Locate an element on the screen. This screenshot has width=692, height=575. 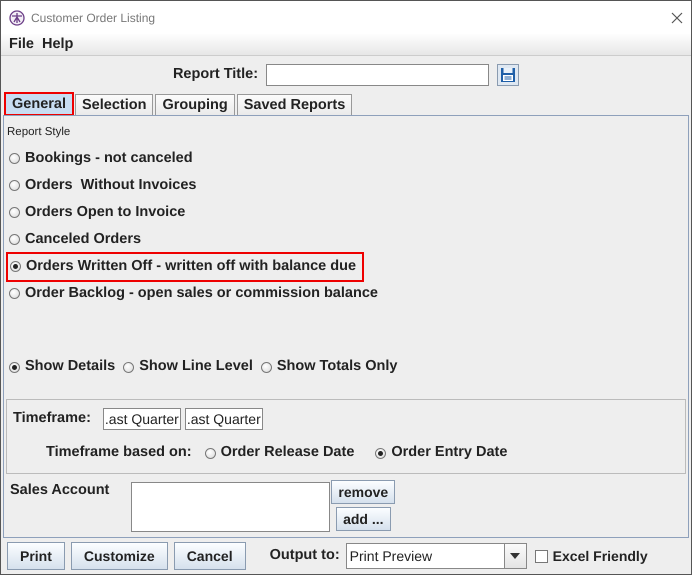
button: remove is located at coordinates (363, 492).